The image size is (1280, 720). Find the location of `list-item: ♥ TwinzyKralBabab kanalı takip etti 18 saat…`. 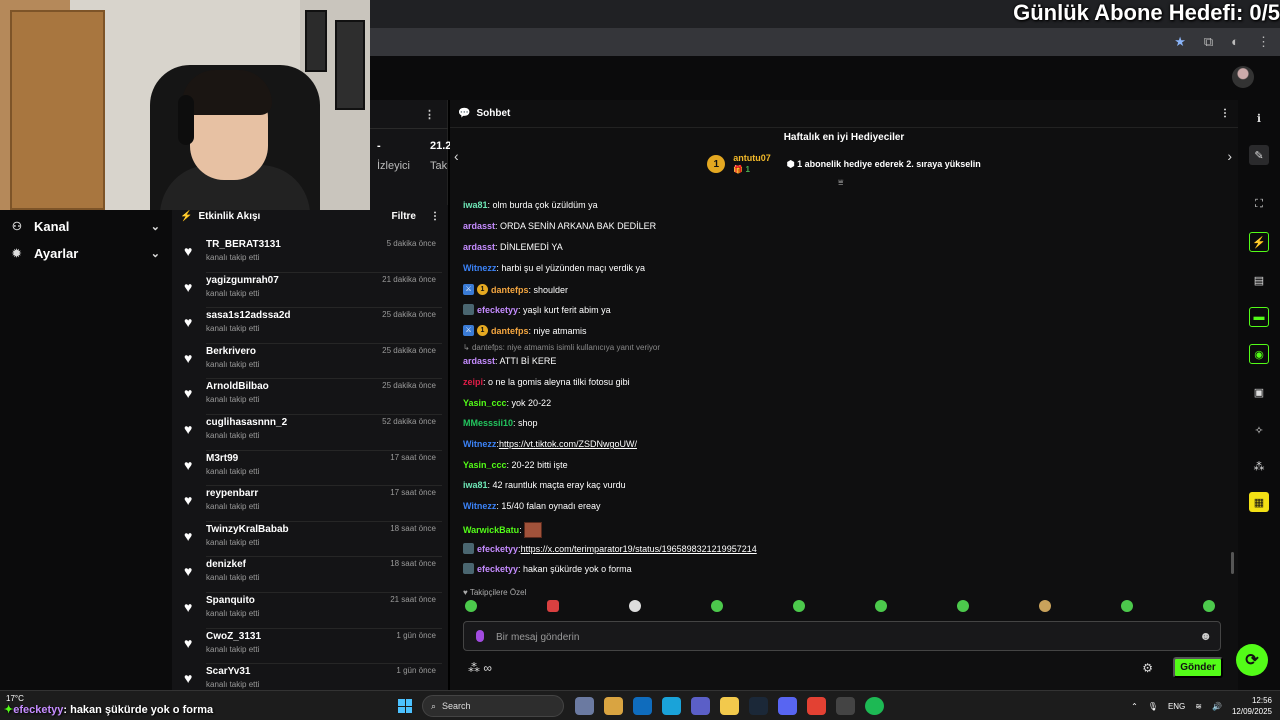

list-item: ♥ TwinzyKralBabab kanalı takip etti 18 saat… is located at coordinates (310, 540).